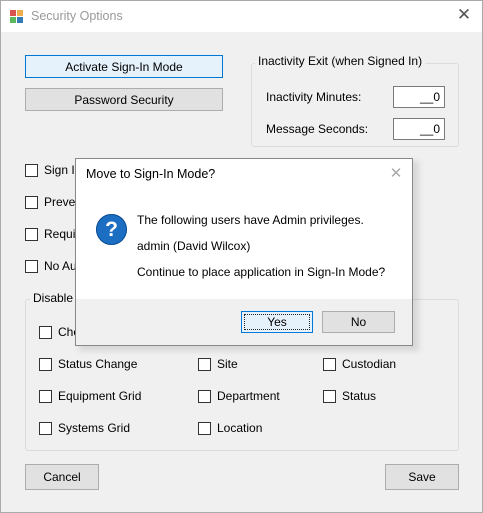 Image resolution: width=483 pixels, height=513 pixels. I want to click on app-icon, so click(17, 17).